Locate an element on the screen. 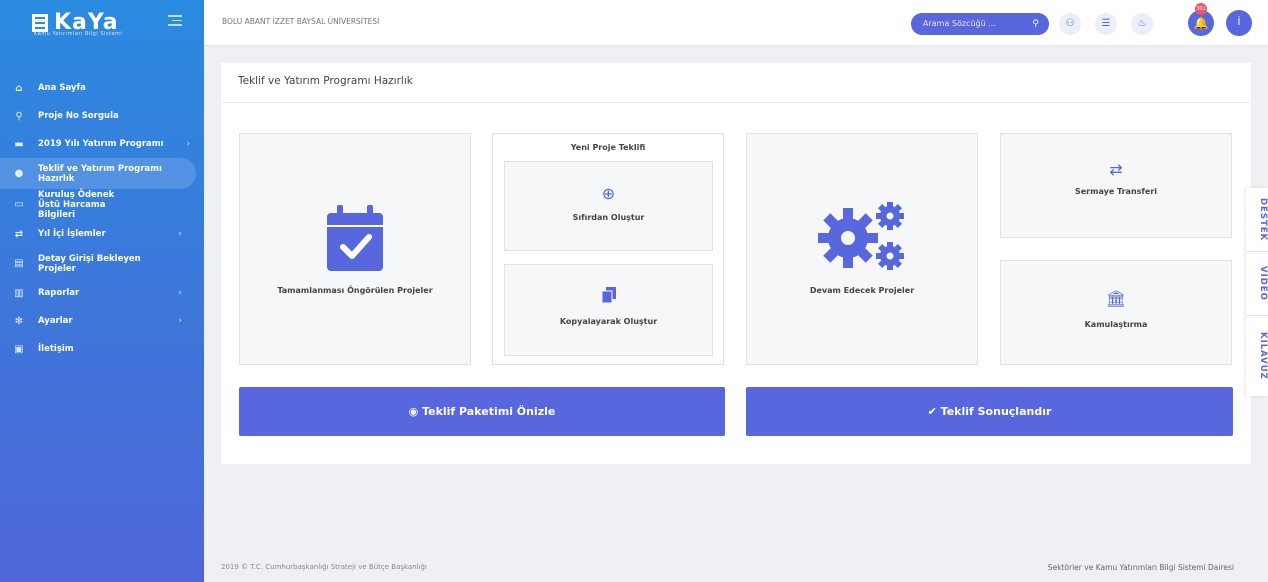 Image resolution: width=1268 pixels, height=582 pixels. sidebar-item-detay-girisi: ▤ Detay Girişi Bekleyen Projeler is located at coordinates (102, 263).